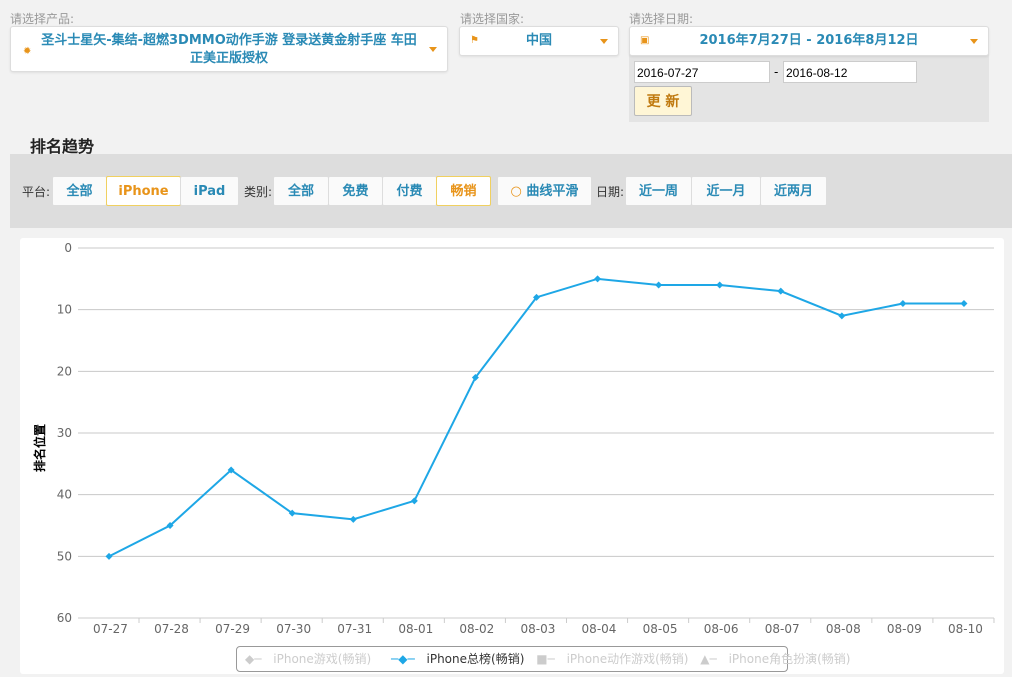 The width and height of the screenshot is (1012, 677). I want to click on category-paid-button: 付费, so click(409, 191).